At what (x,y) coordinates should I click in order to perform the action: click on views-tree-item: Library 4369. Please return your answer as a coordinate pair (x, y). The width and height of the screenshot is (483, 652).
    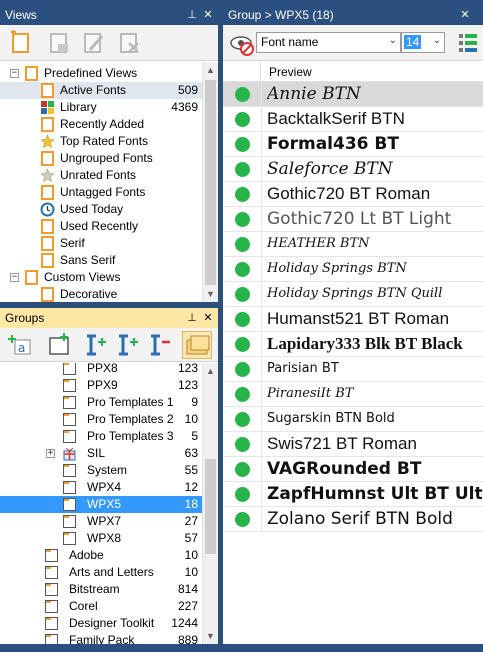
    Looking at the image, I should click on (101, 107).